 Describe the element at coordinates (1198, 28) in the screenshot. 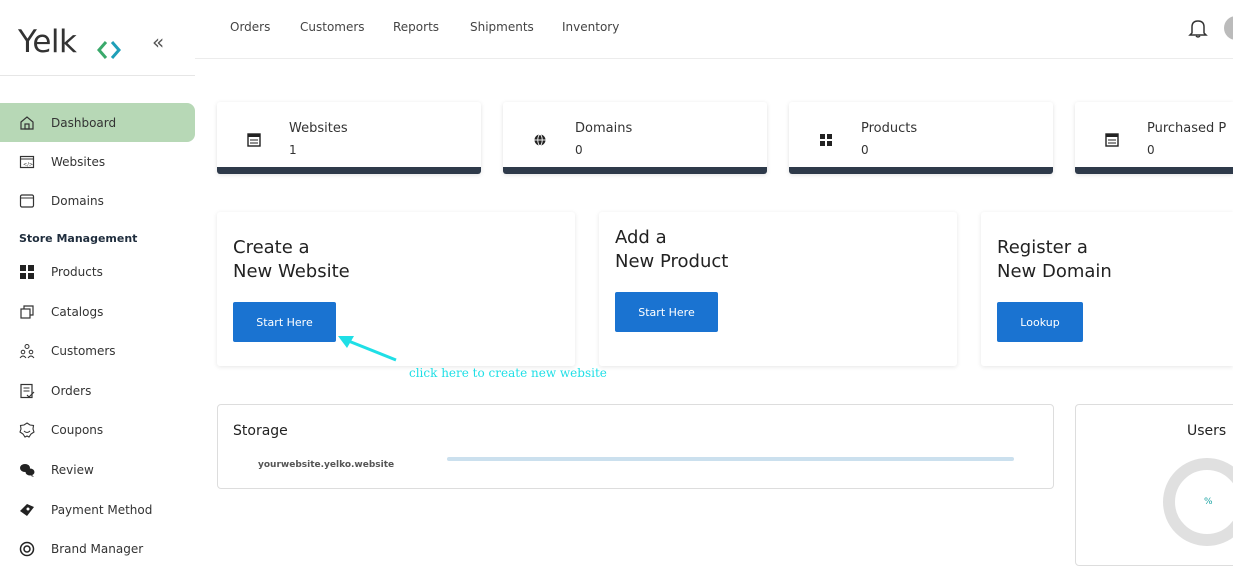

I see `bell-icon` at that location.